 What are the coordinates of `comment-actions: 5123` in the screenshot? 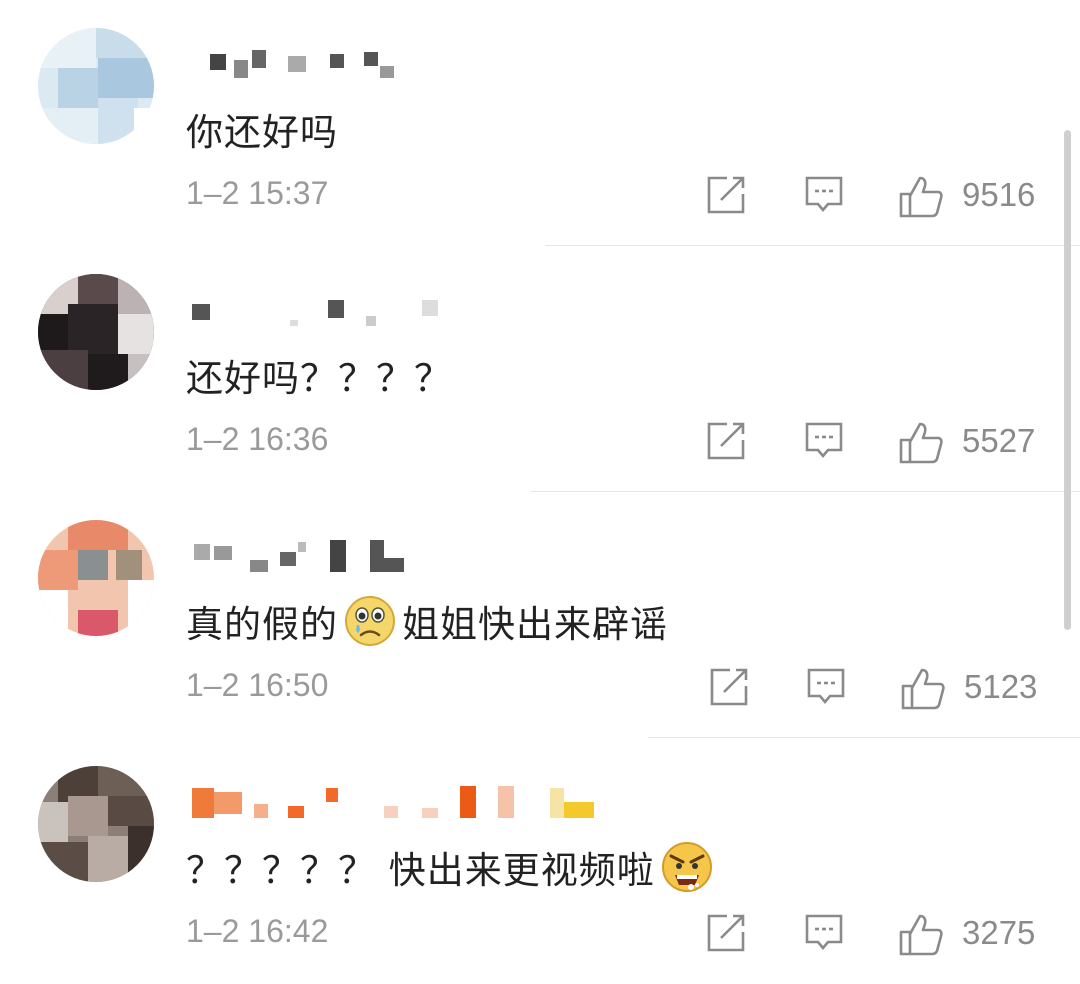 It's located at (880, 689).